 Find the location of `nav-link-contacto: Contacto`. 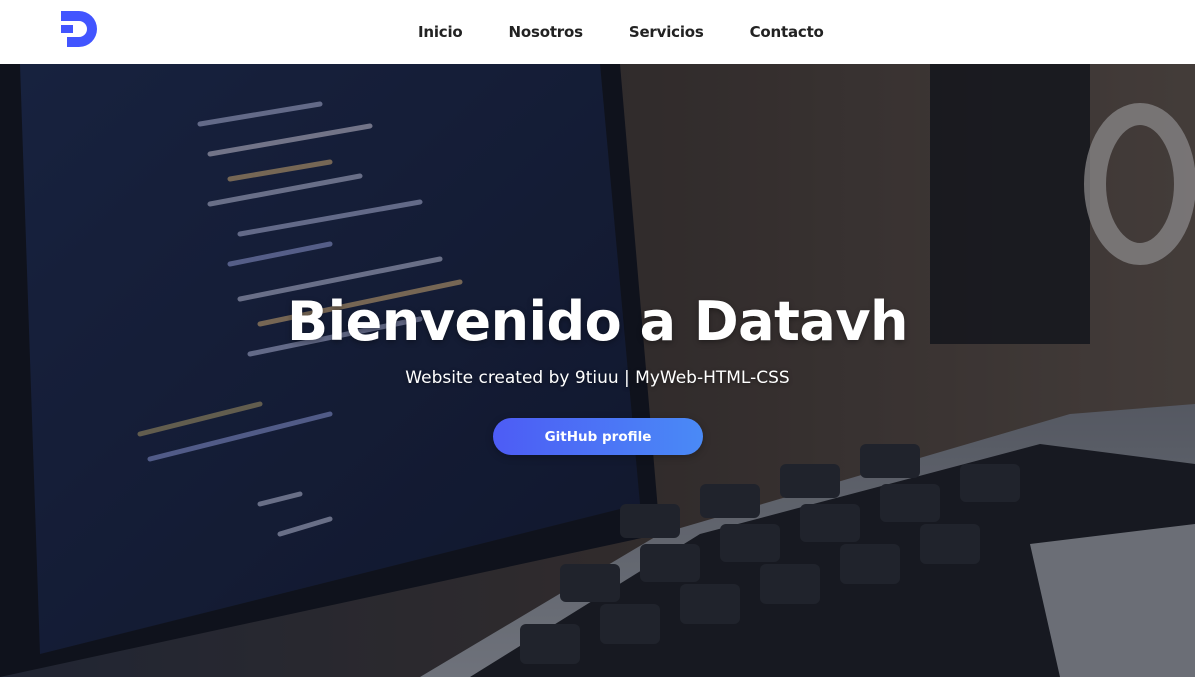

nav-link-contacto: Contacto is located at coordinates (787, 32).